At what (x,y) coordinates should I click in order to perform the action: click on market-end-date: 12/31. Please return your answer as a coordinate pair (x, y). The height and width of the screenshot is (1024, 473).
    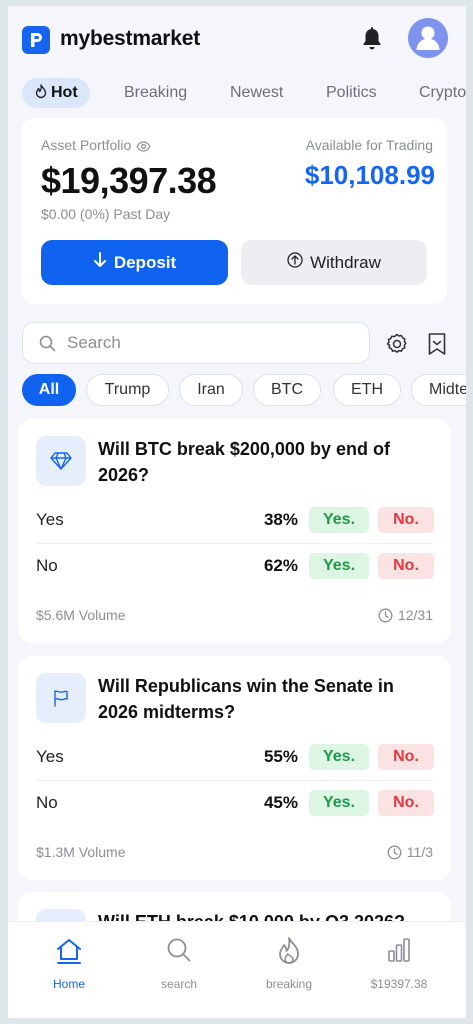
    Looking at the image, I should click on (405, 616).